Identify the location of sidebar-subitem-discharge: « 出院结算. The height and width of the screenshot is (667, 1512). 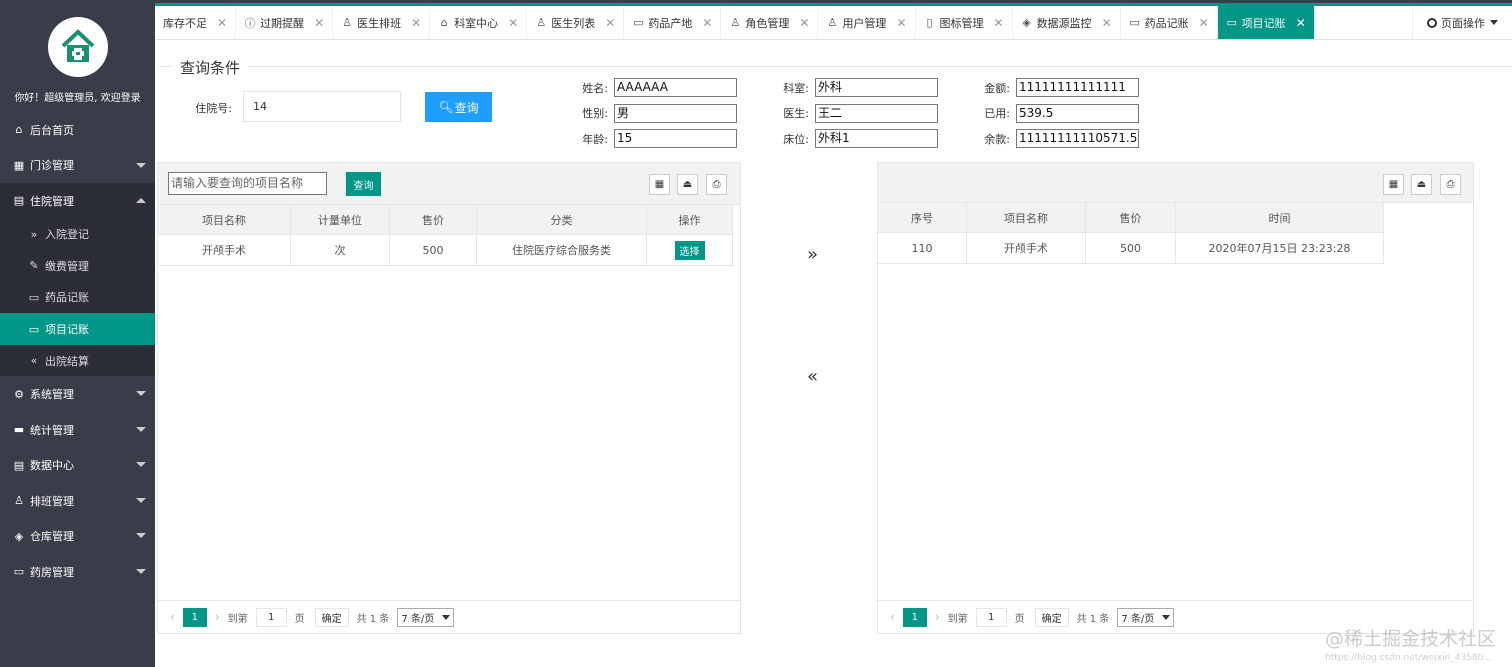
(77, 361).